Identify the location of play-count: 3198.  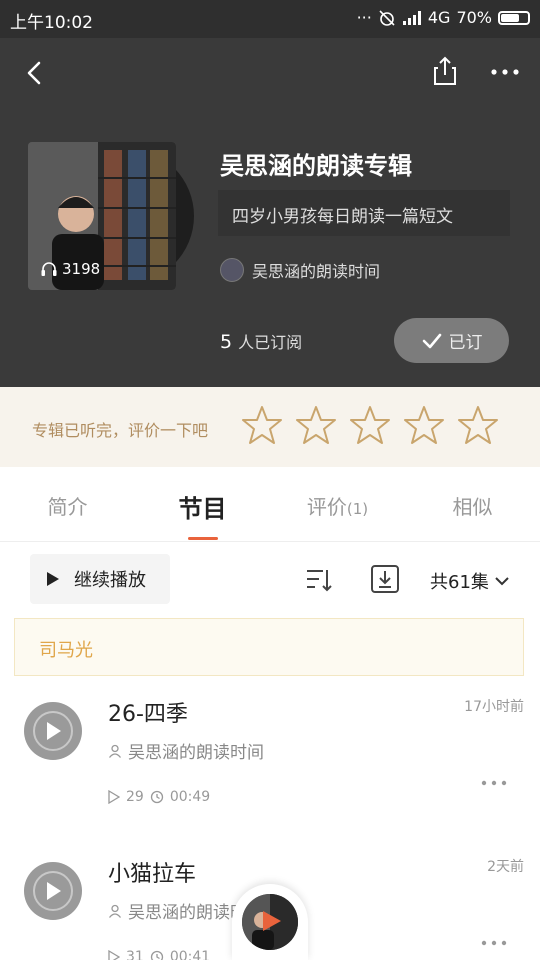
(70, 269).